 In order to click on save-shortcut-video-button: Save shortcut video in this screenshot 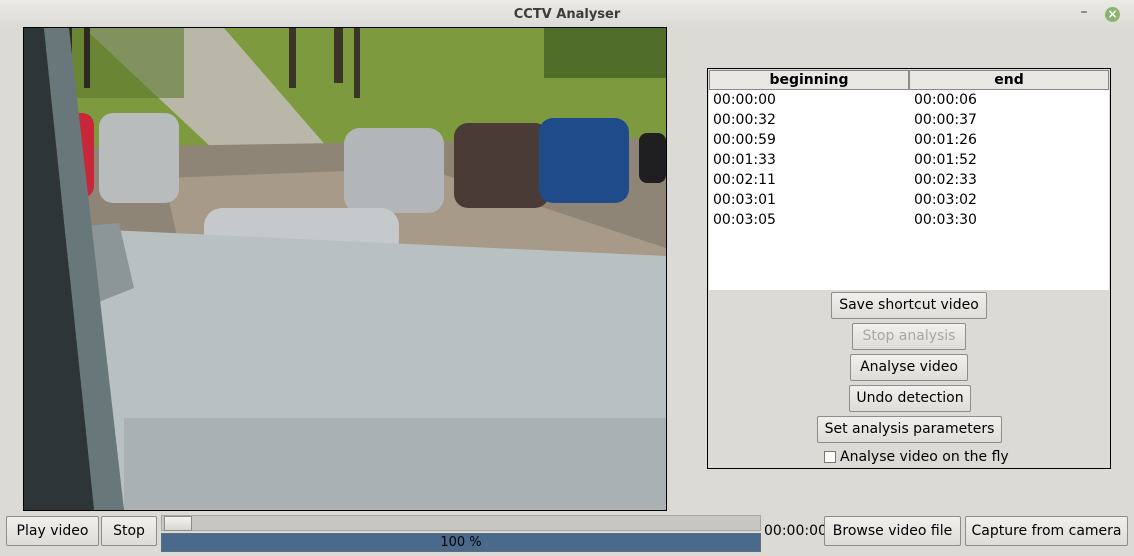, I will do `click(909, 305)`.